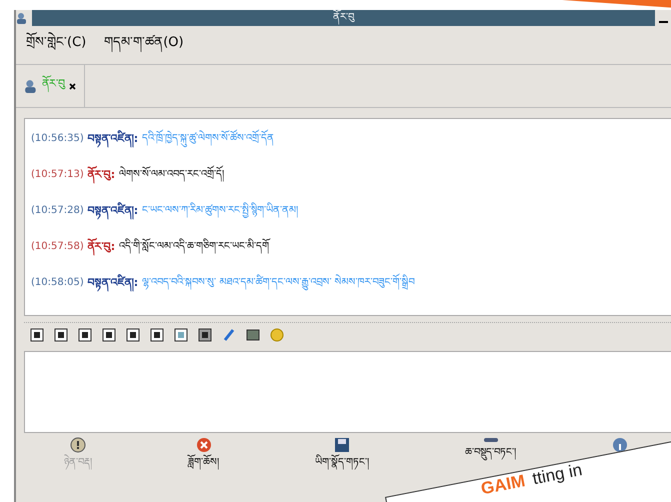 The height and width of the screenshot is (502, 671). I want to click on menu-item: གདམ་ག་ཚན(O), so click(144, 45).